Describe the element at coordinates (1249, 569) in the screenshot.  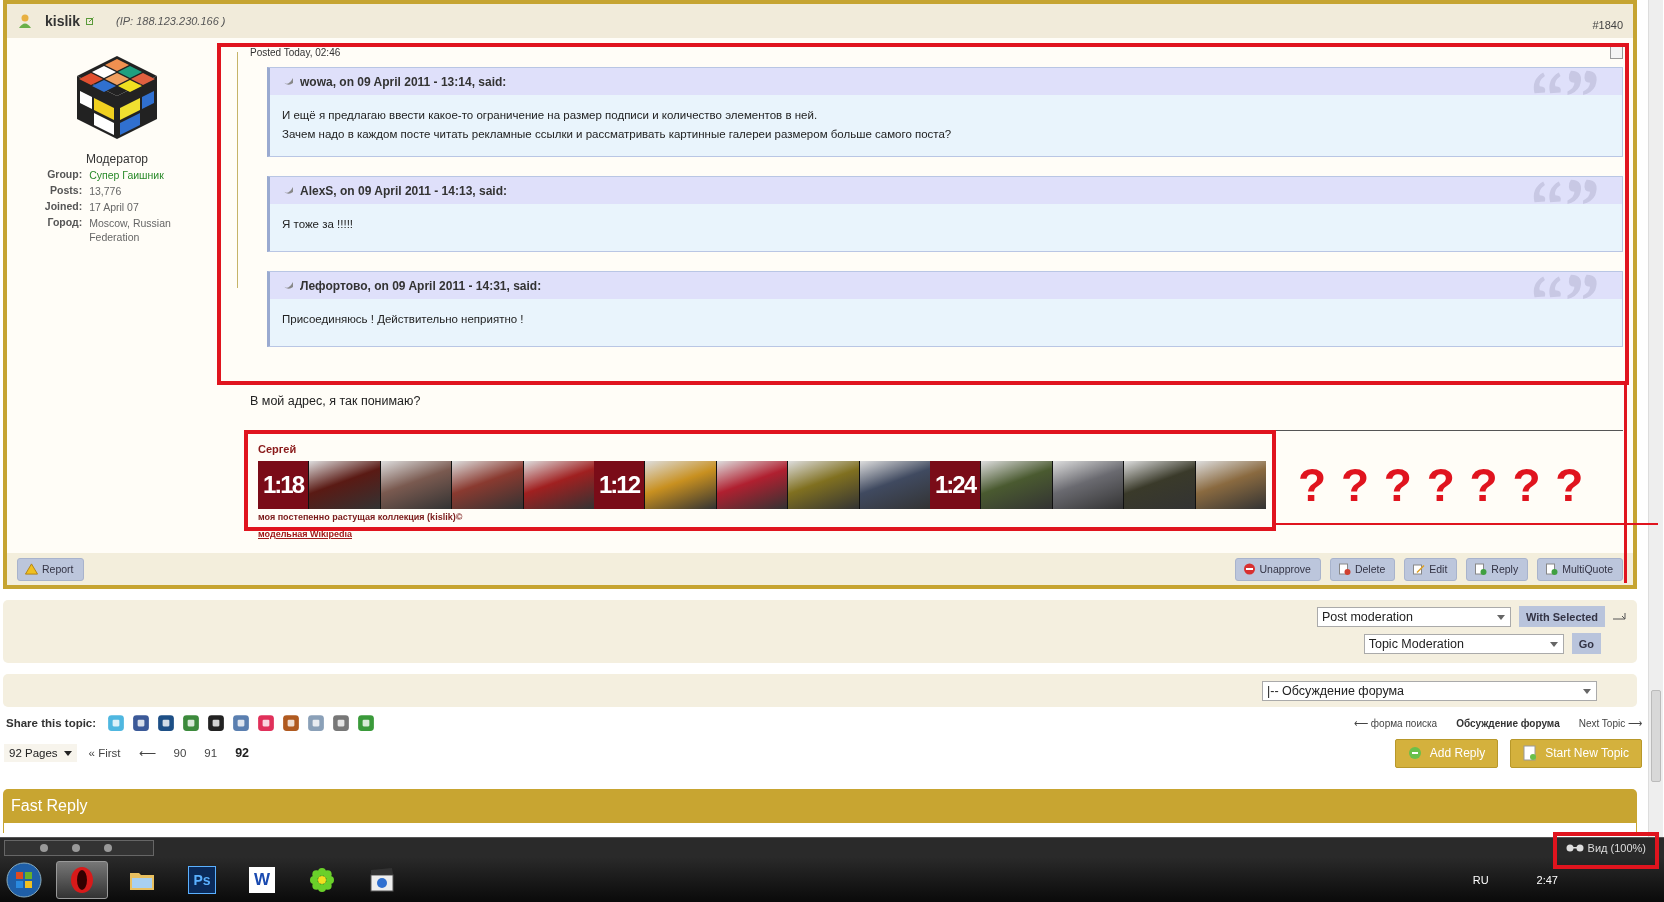
I see `no-entry-icon` at that location.